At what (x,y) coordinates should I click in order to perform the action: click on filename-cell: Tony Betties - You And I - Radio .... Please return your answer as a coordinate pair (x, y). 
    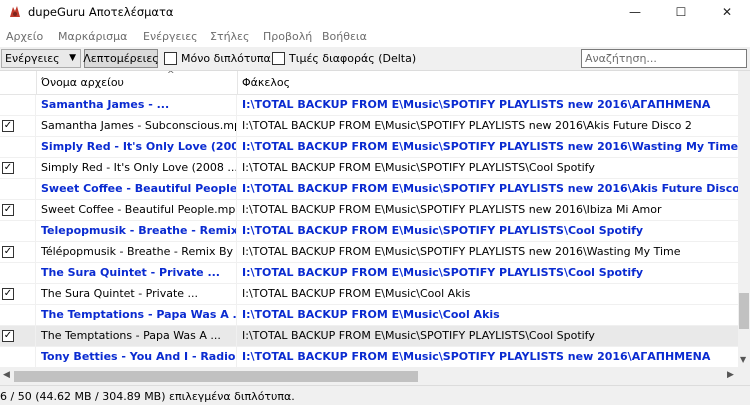
    Looking at the image, I should click on (137, 357).